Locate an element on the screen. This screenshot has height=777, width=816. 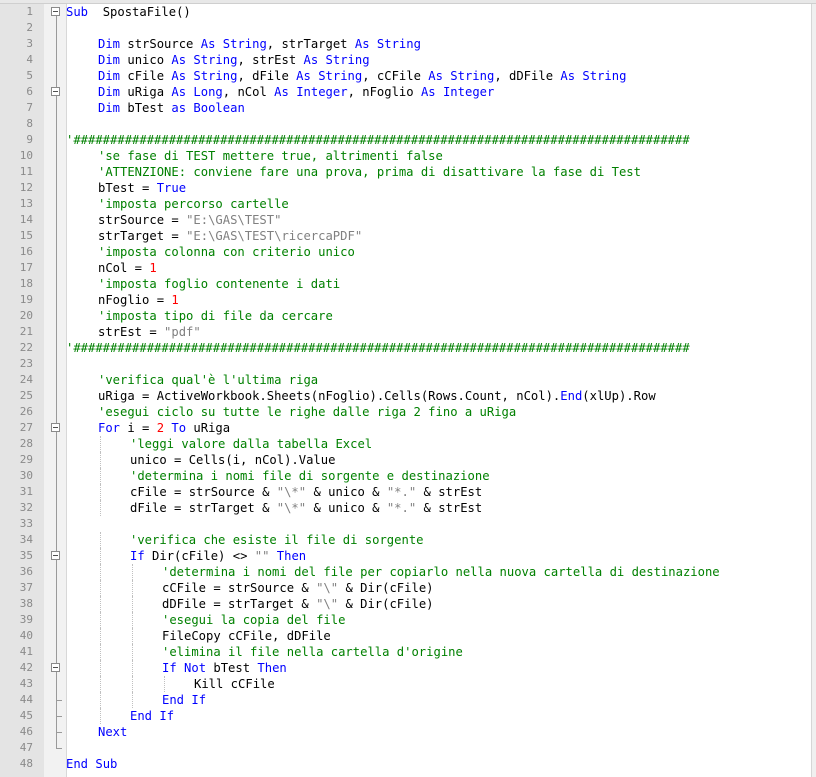
code-line: 1 Sub SpostaFile() is located at coordinates (406, 16).